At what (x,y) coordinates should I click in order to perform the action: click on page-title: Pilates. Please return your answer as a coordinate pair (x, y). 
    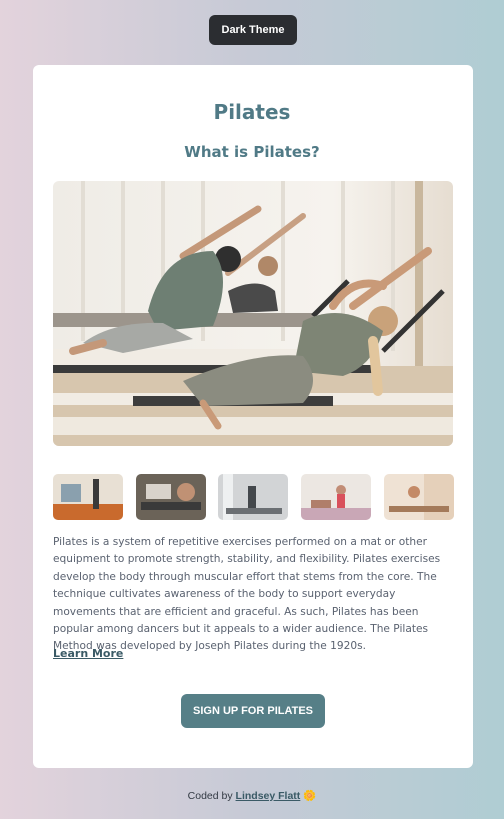
    Looking at the image, I should click on (252, 112).